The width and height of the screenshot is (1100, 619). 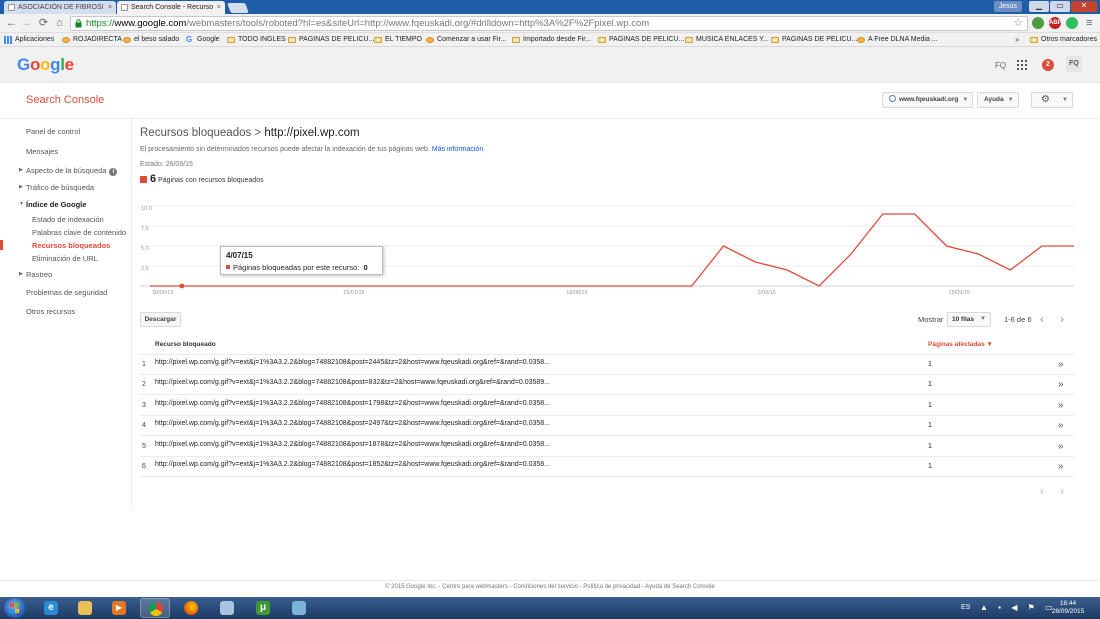 What do you see at coordinates (256, 40) in the screenshot?
I see `bookmark-folder: TODO INGLES` at bounding box center [256, 40].